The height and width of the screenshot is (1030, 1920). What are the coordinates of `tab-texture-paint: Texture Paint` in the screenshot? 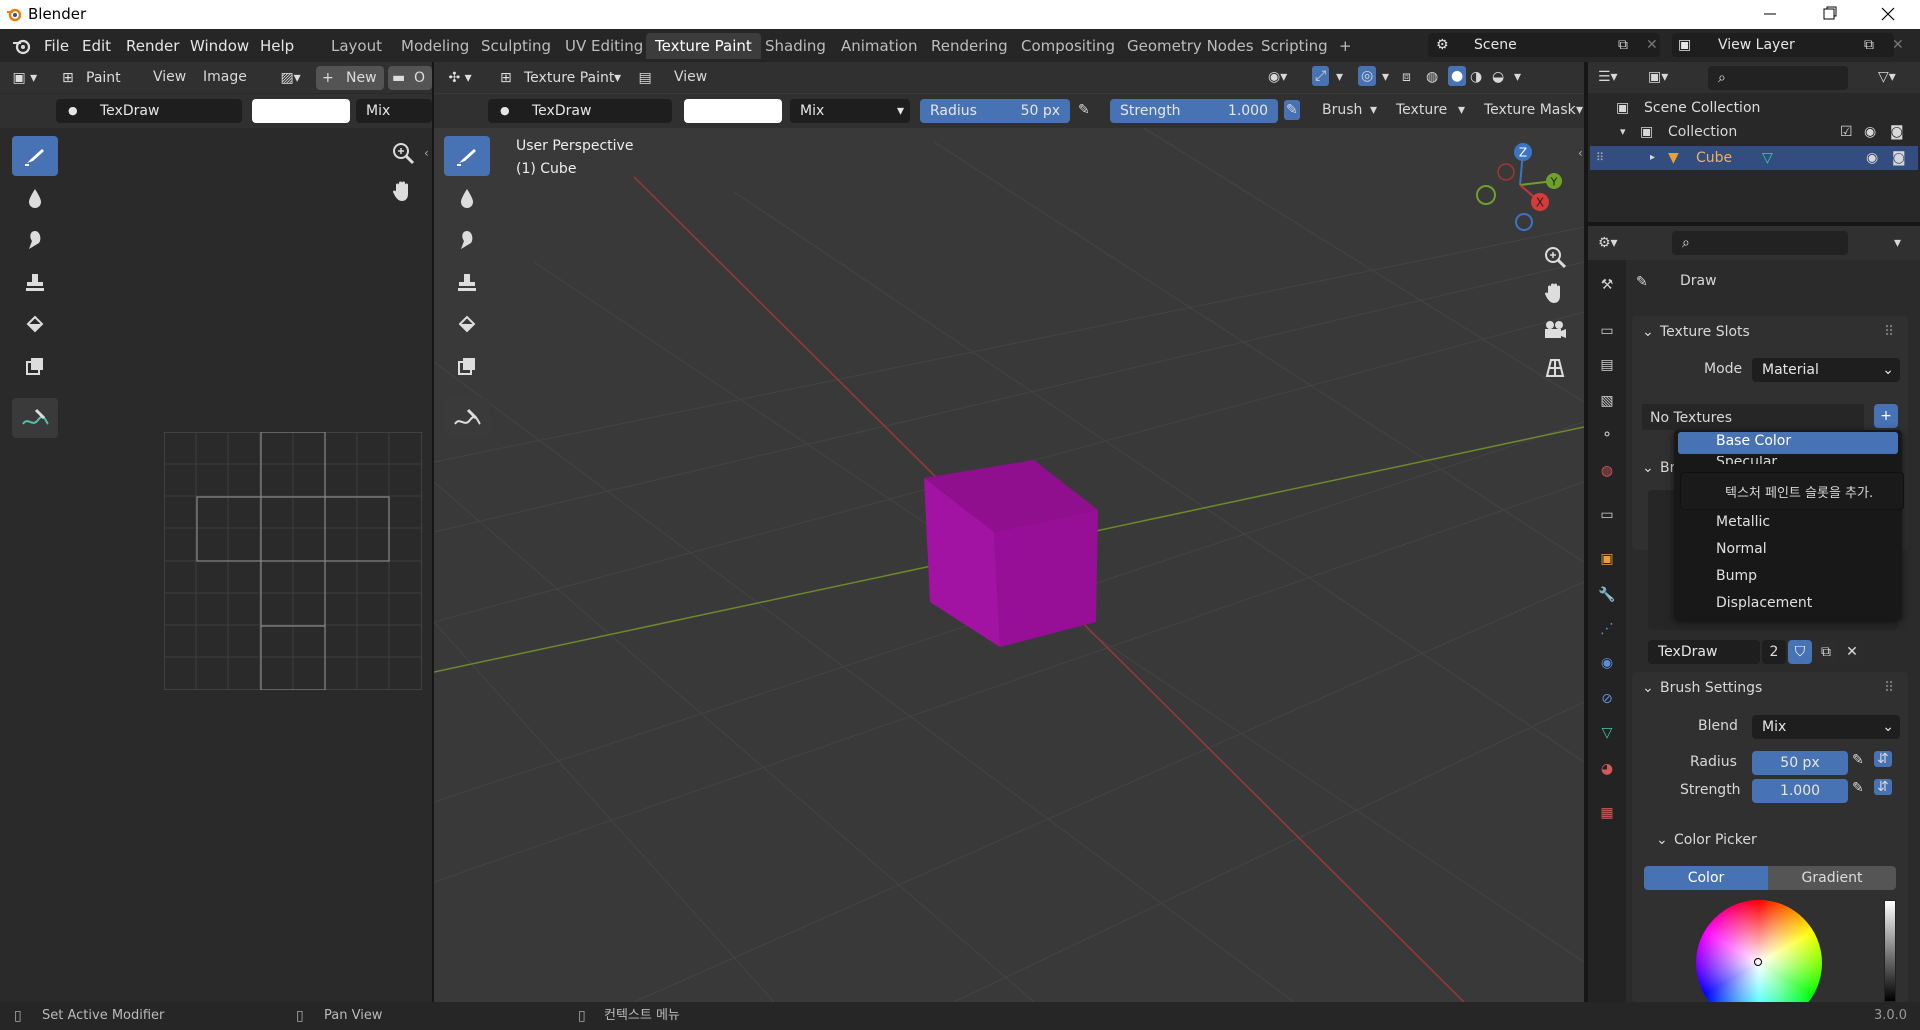 It's located at (703, 46).